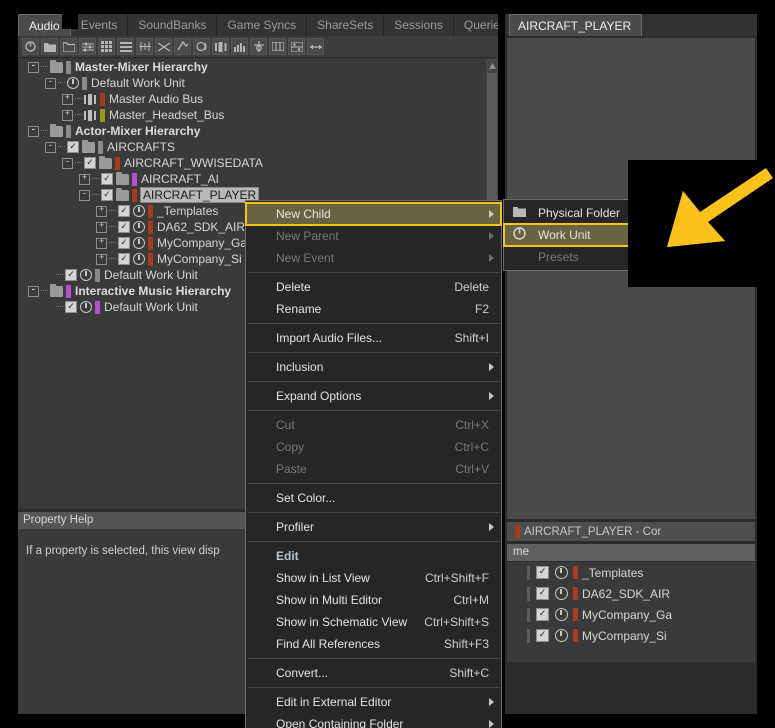  Describe the element at coordinates (576, 25) in the screenshot. I see `tab-aircraft-player: AIRCRAFT_PLAYER` at that location.